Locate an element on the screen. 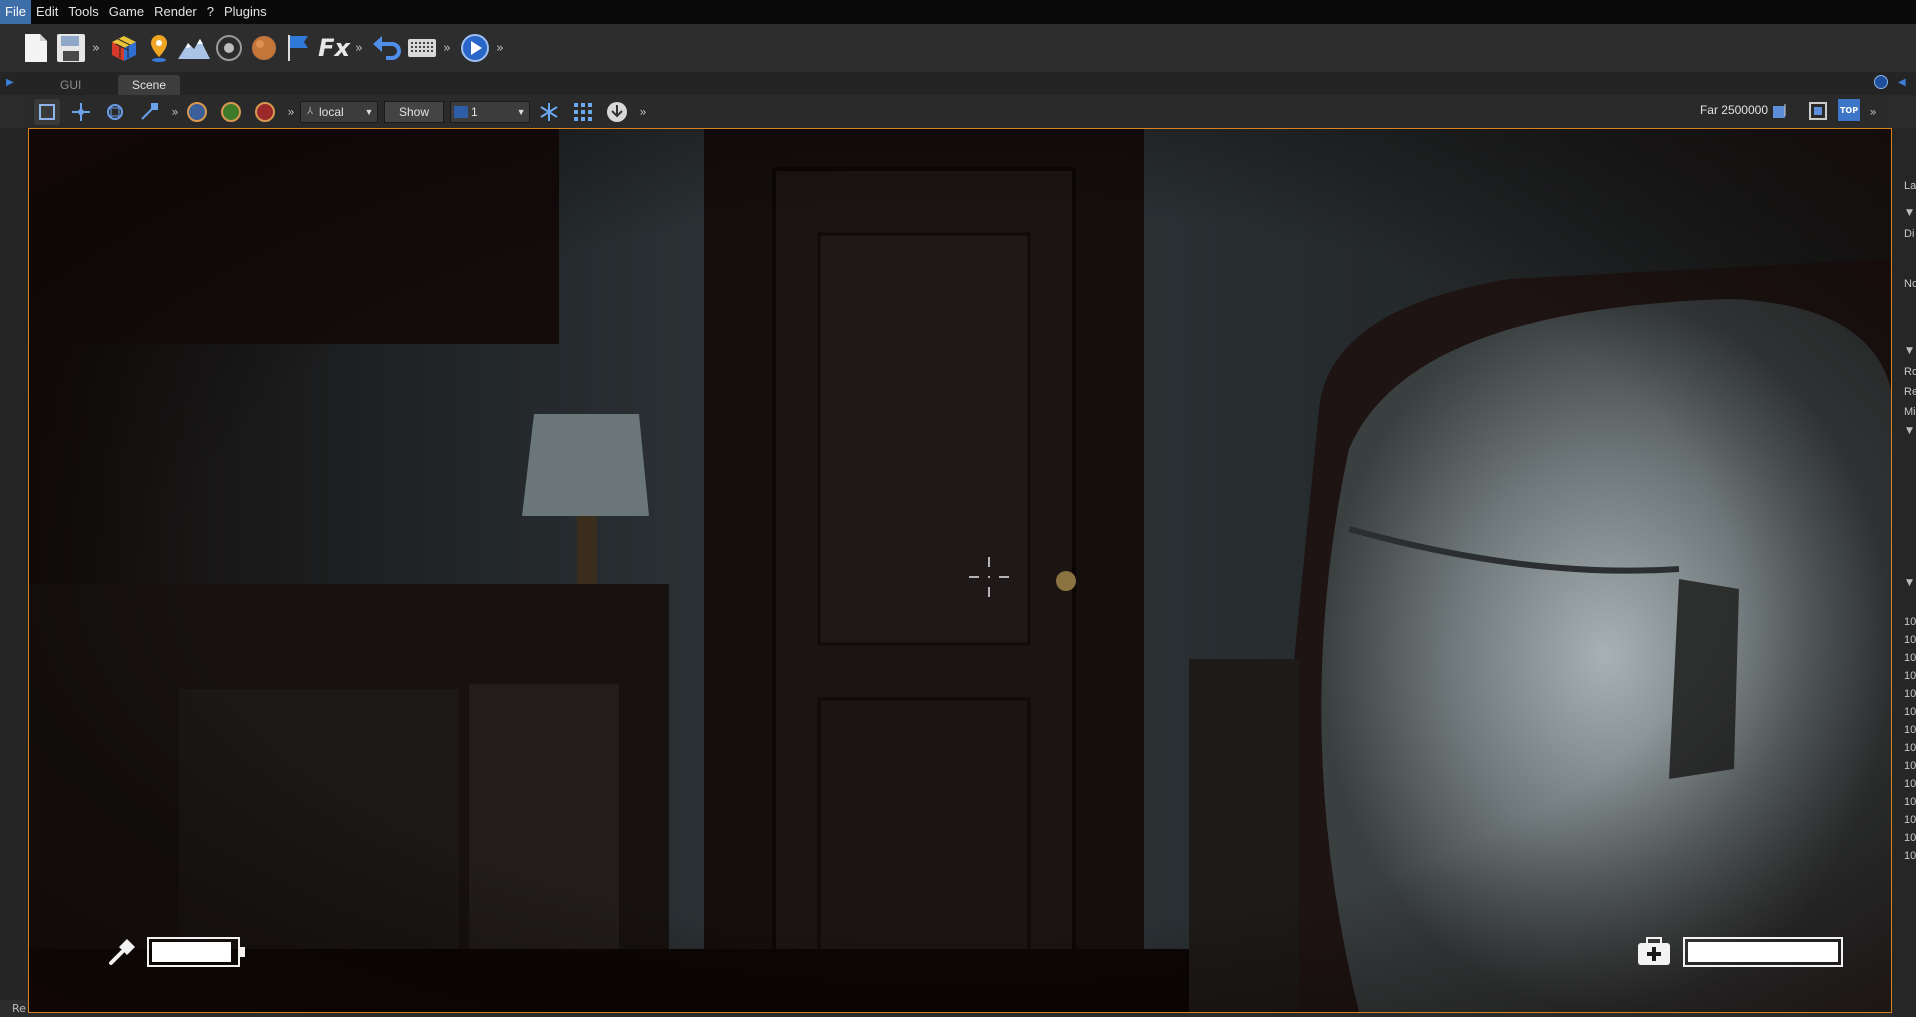  gizmo-blue-icon is located at coordinates (197, 112).